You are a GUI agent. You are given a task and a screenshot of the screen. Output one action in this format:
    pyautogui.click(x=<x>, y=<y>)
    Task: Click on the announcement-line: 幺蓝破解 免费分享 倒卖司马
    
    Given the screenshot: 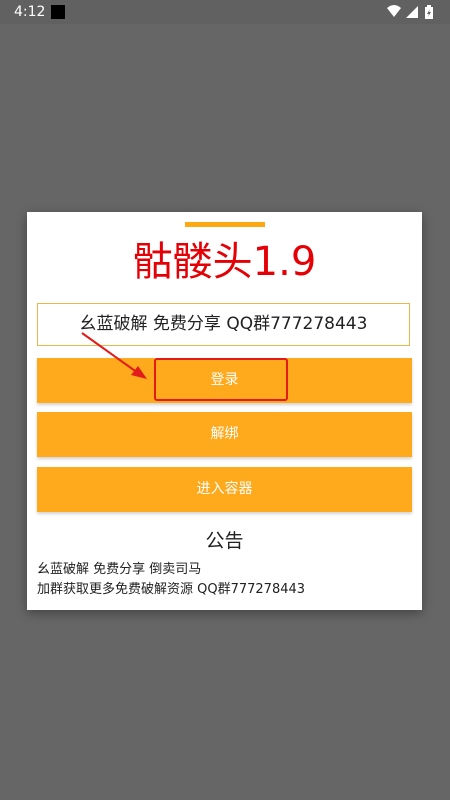 What is the action you would take?
    pyautogui.click(x=119, y=569)
    